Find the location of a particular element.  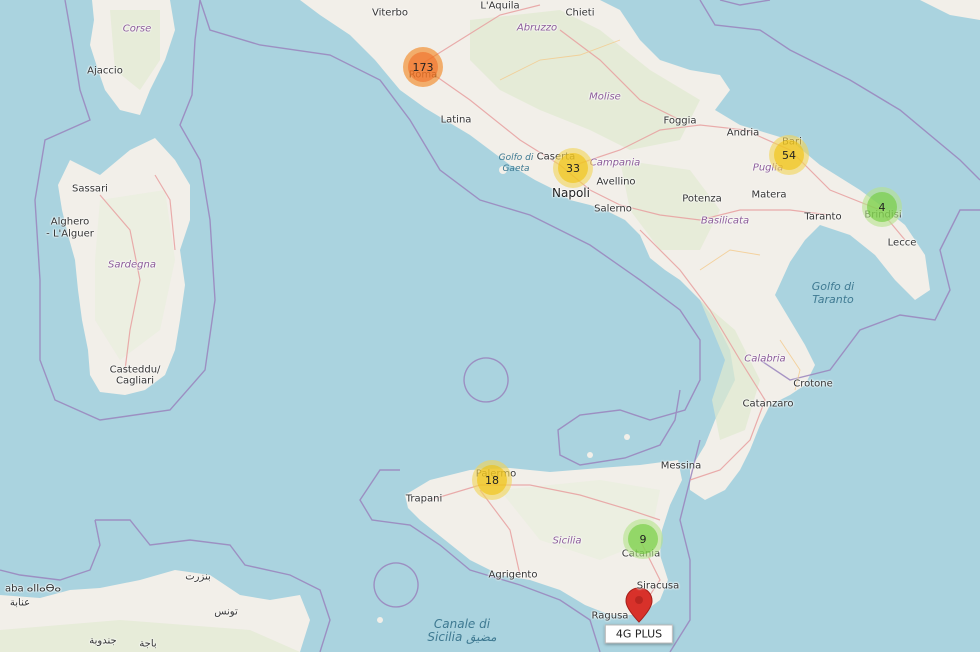

cluster-count: 173 is located at coordinates (423, 67).